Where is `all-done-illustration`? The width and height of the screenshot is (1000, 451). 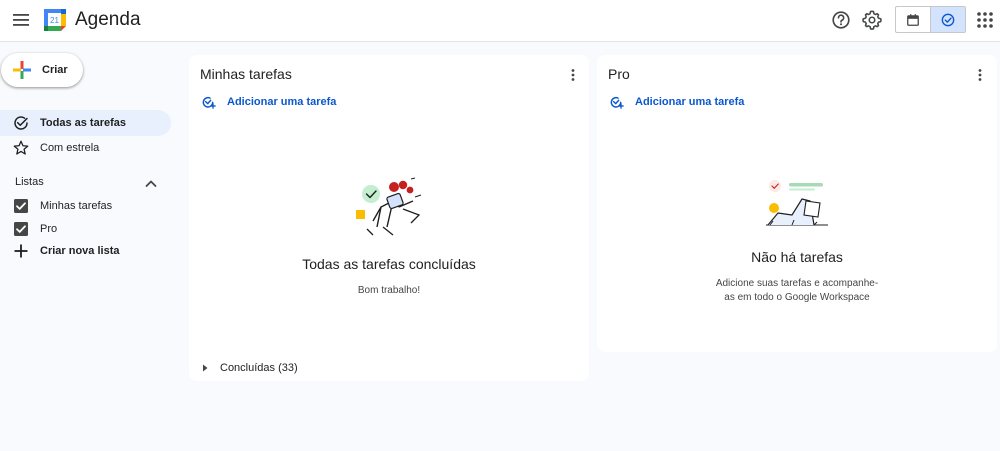
all-done-illustration is located at coordinates (389, 206).